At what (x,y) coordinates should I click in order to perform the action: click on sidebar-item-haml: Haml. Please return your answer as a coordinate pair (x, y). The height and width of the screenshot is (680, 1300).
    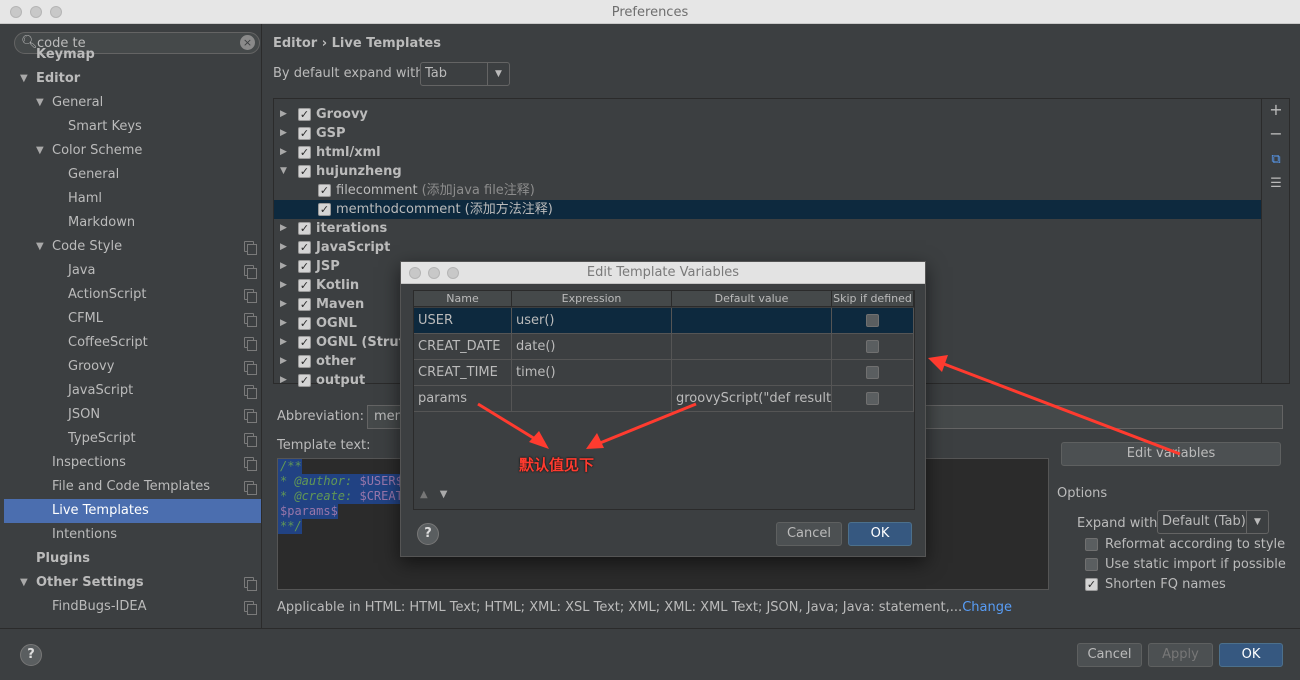
    Looking at the image, I should click on (132, 199).